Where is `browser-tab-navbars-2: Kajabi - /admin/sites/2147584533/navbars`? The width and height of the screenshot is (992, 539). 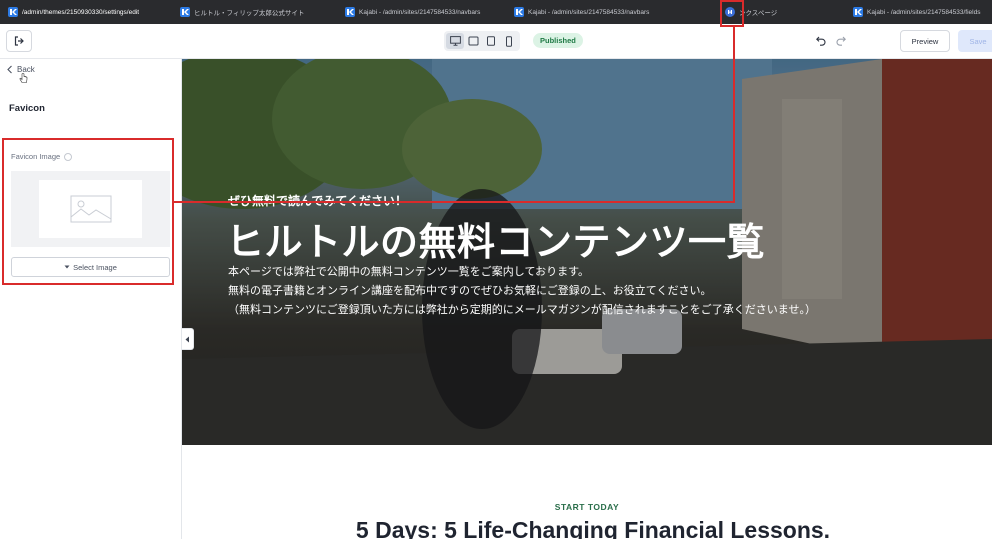
browser-tab-navbars-2: Kajabi - /admin/sites/2147584533/navbars is located at coordinates (611, 12).